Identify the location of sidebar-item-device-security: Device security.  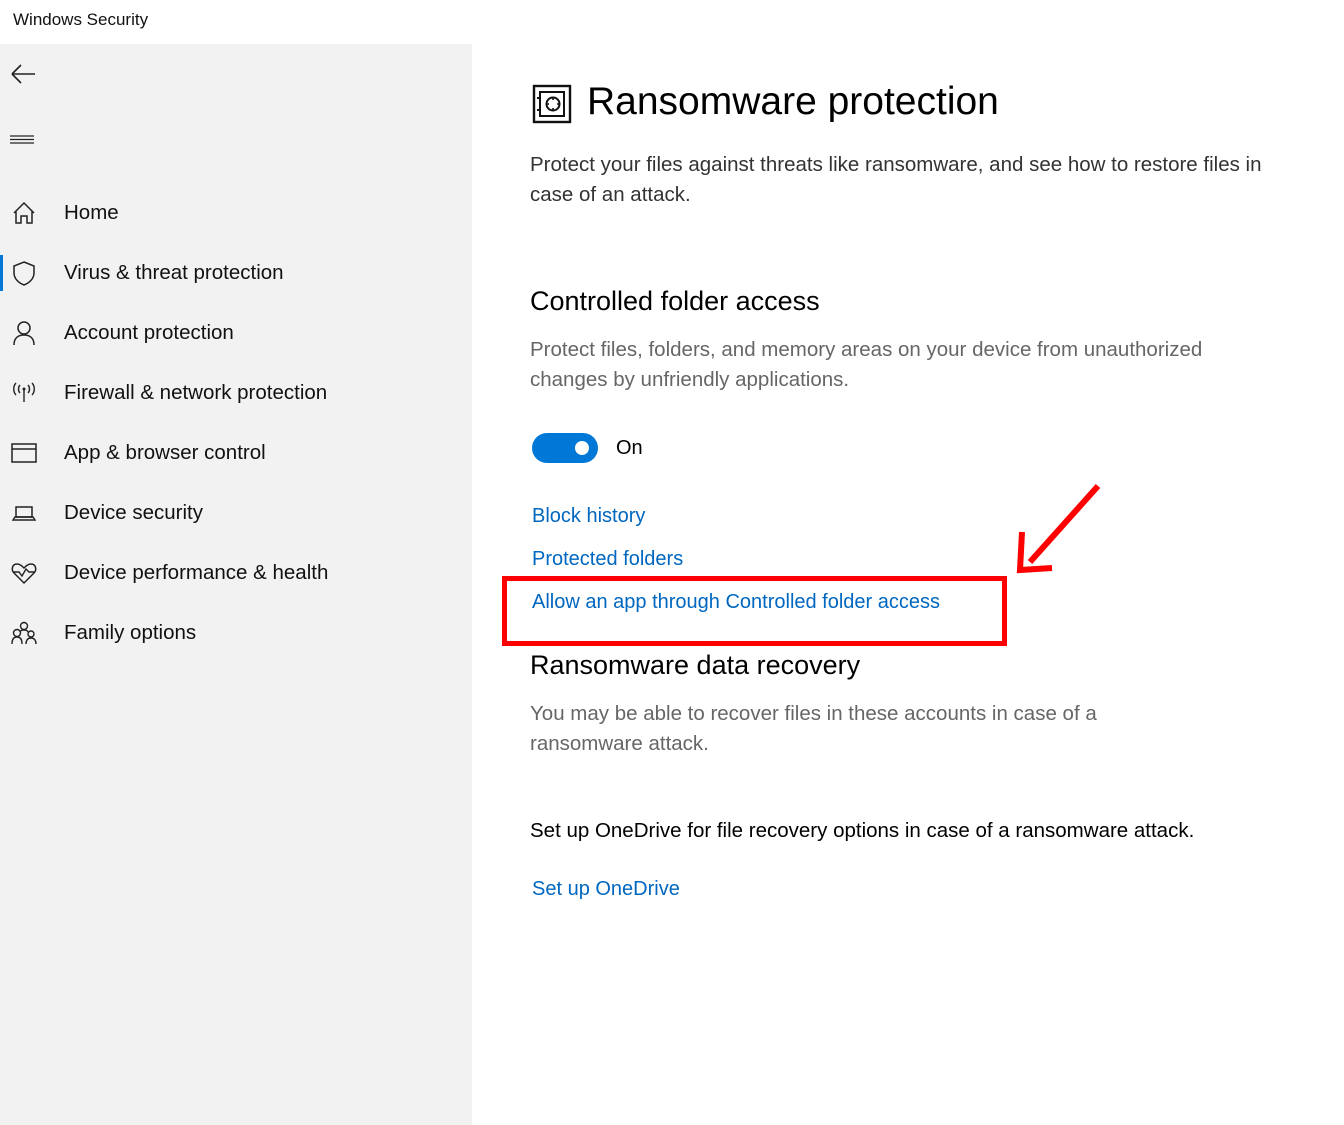
(236, 513).